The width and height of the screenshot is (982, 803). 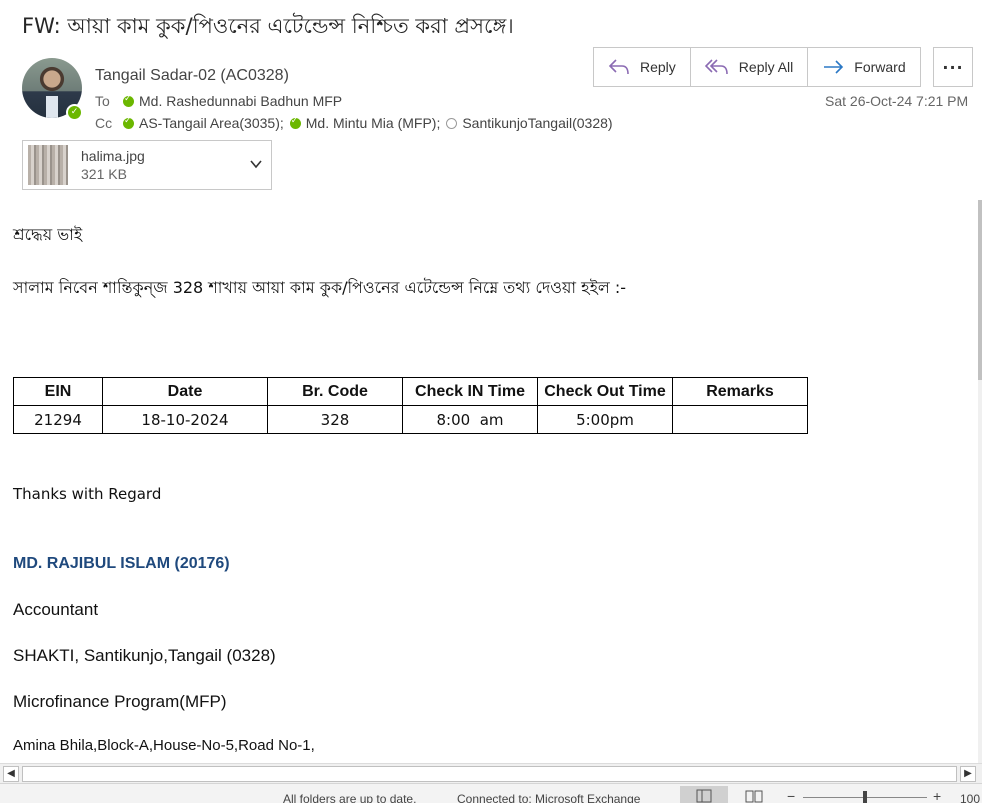 I want to click on reply-label: Reply, so click(x=658, y=67).